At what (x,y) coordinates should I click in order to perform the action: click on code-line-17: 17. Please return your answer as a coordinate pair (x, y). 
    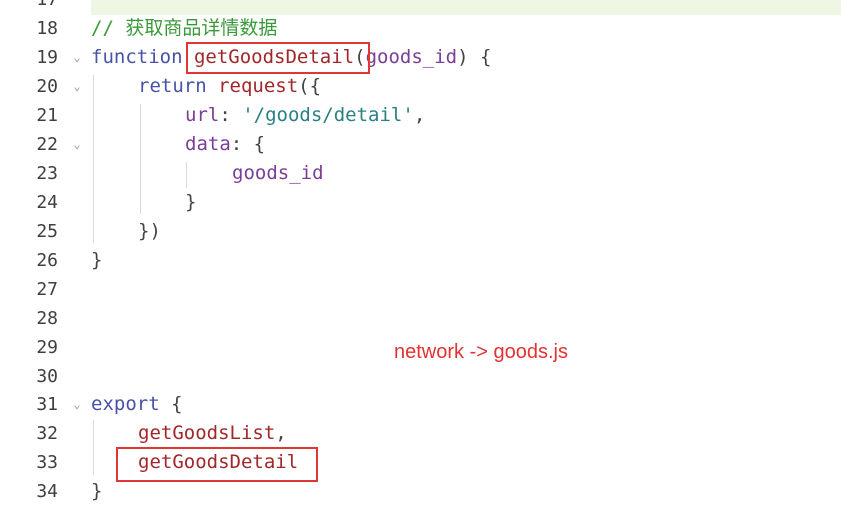
    Looking at the image, I should click on (420, 7).